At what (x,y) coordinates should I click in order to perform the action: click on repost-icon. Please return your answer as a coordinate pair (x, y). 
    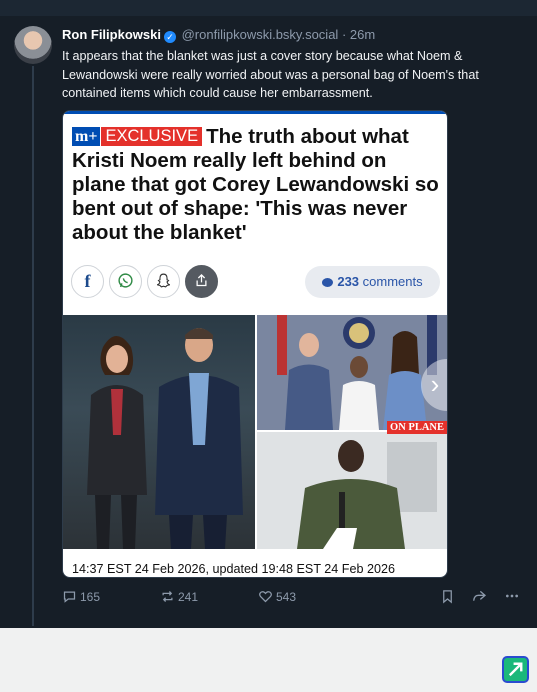
    Looking at the image, I should click on (167, 596).